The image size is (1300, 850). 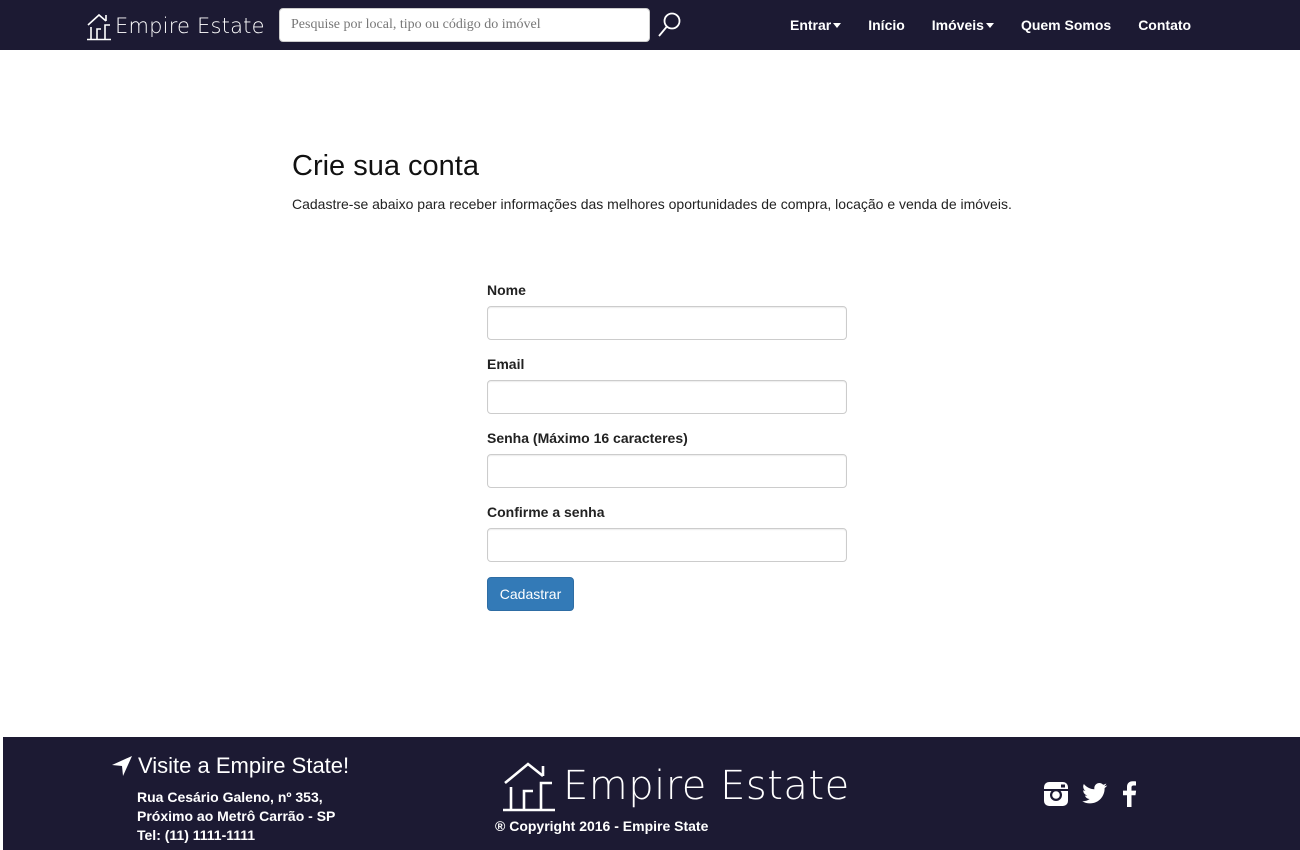 I want to click on confirm-password-label: Confirme a senha, so click(x=546, y=512).